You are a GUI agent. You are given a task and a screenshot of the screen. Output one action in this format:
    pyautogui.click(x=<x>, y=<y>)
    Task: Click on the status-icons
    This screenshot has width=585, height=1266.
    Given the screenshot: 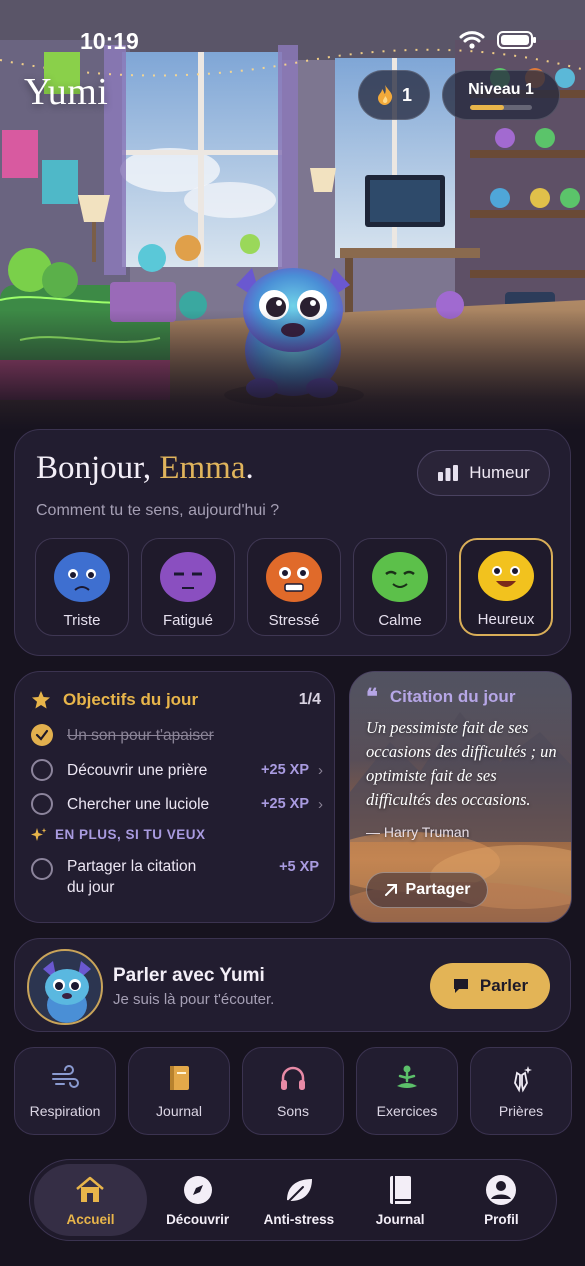 What is the action you would take?
    pyautogui.click(x=498, y=40)
    